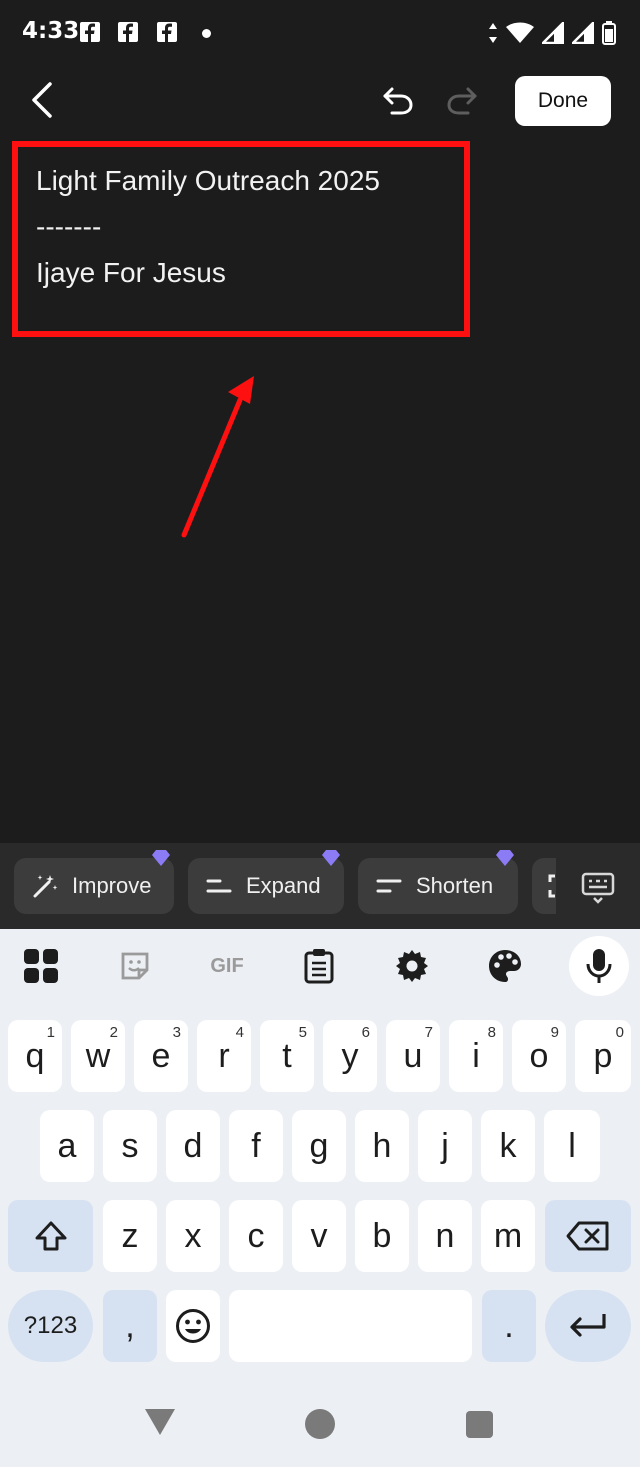  Describe the element at coordinates (67, 1146) in the screenshot. I see `key-a: a` at that location.